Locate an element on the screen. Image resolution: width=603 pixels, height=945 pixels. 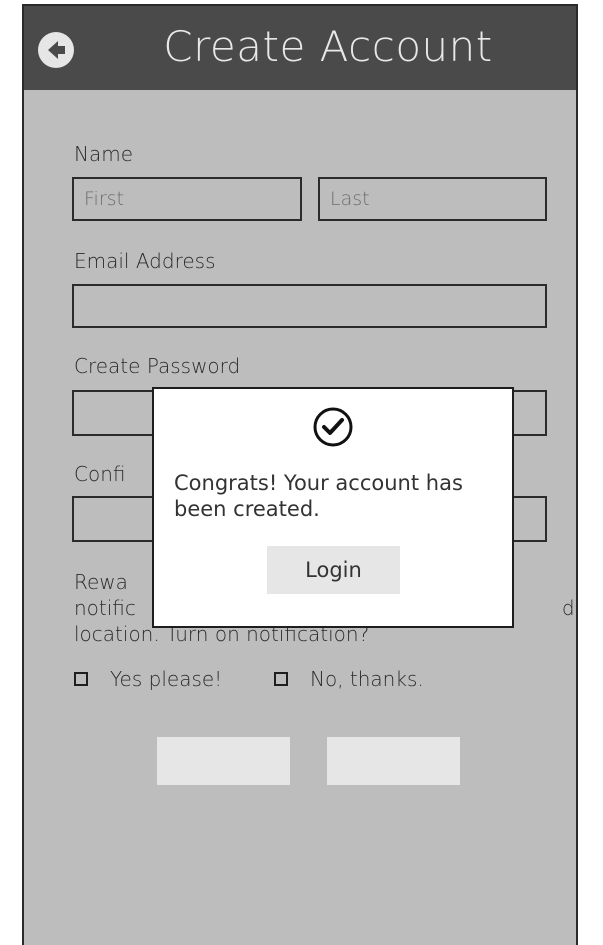
password-label: Create Password is located at coordinates (157, 366).